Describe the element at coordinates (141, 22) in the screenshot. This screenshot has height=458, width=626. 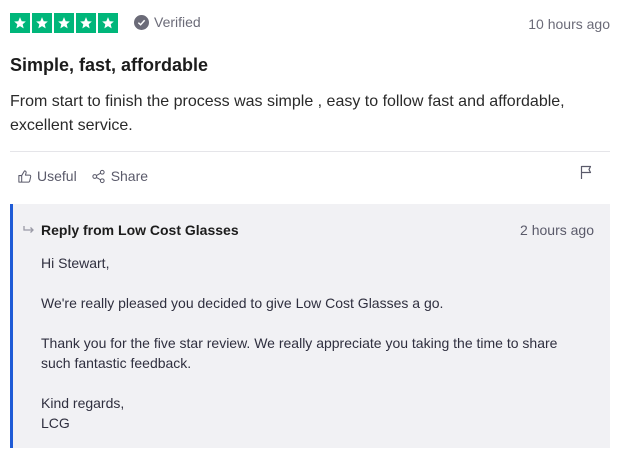
I see `check-circle-icon` at that location.